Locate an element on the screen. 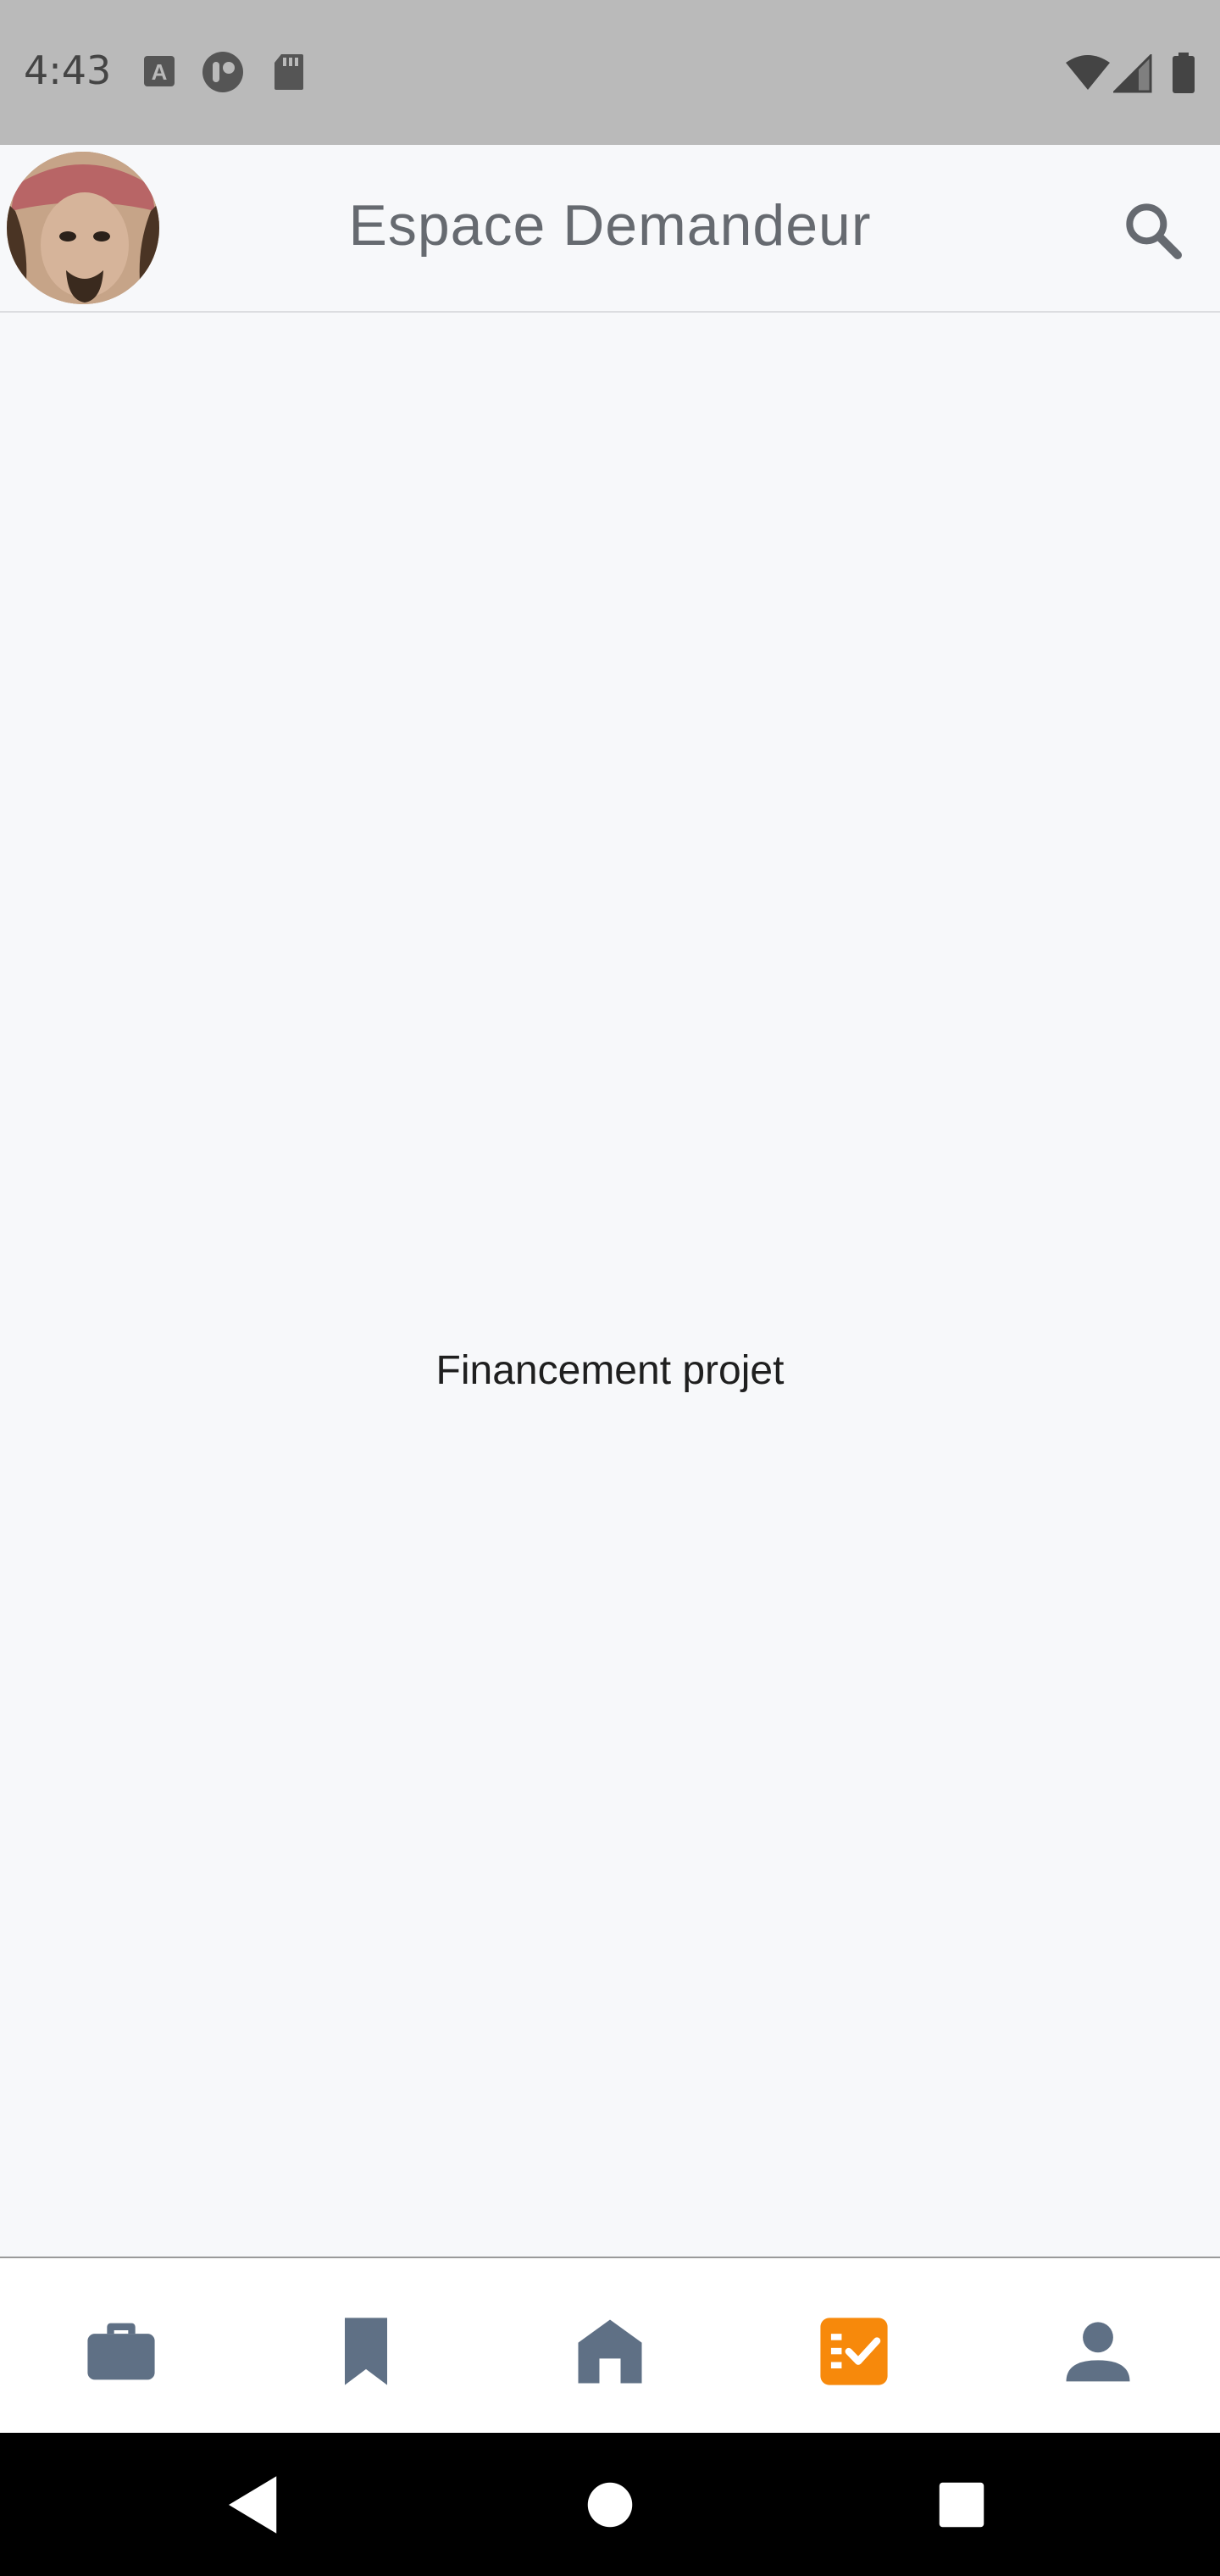 The height and width of the screenshot is (2576, 1220). bookmark-icon is located at coordinates (366, 2351).